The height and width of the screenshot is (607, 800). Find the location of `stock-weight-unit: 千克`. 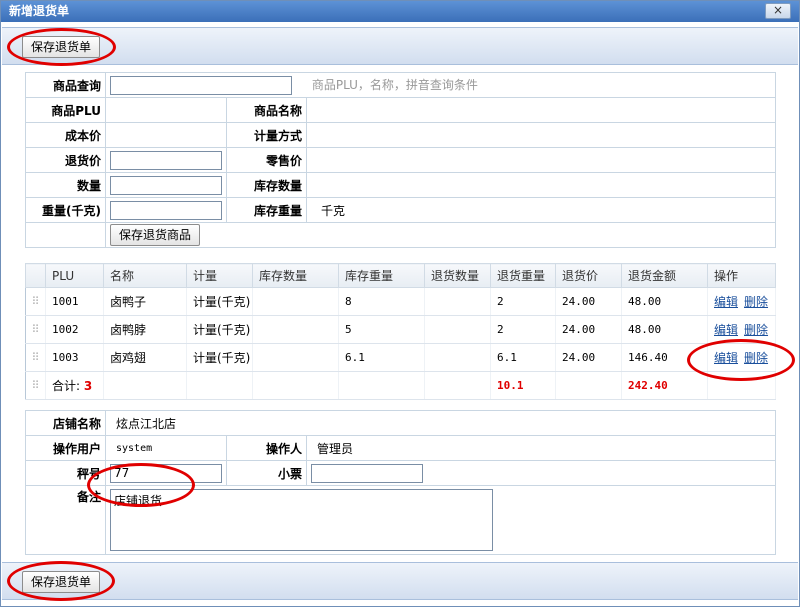

stock-weight-unit: 千克 is located at coordinates (541, 210).